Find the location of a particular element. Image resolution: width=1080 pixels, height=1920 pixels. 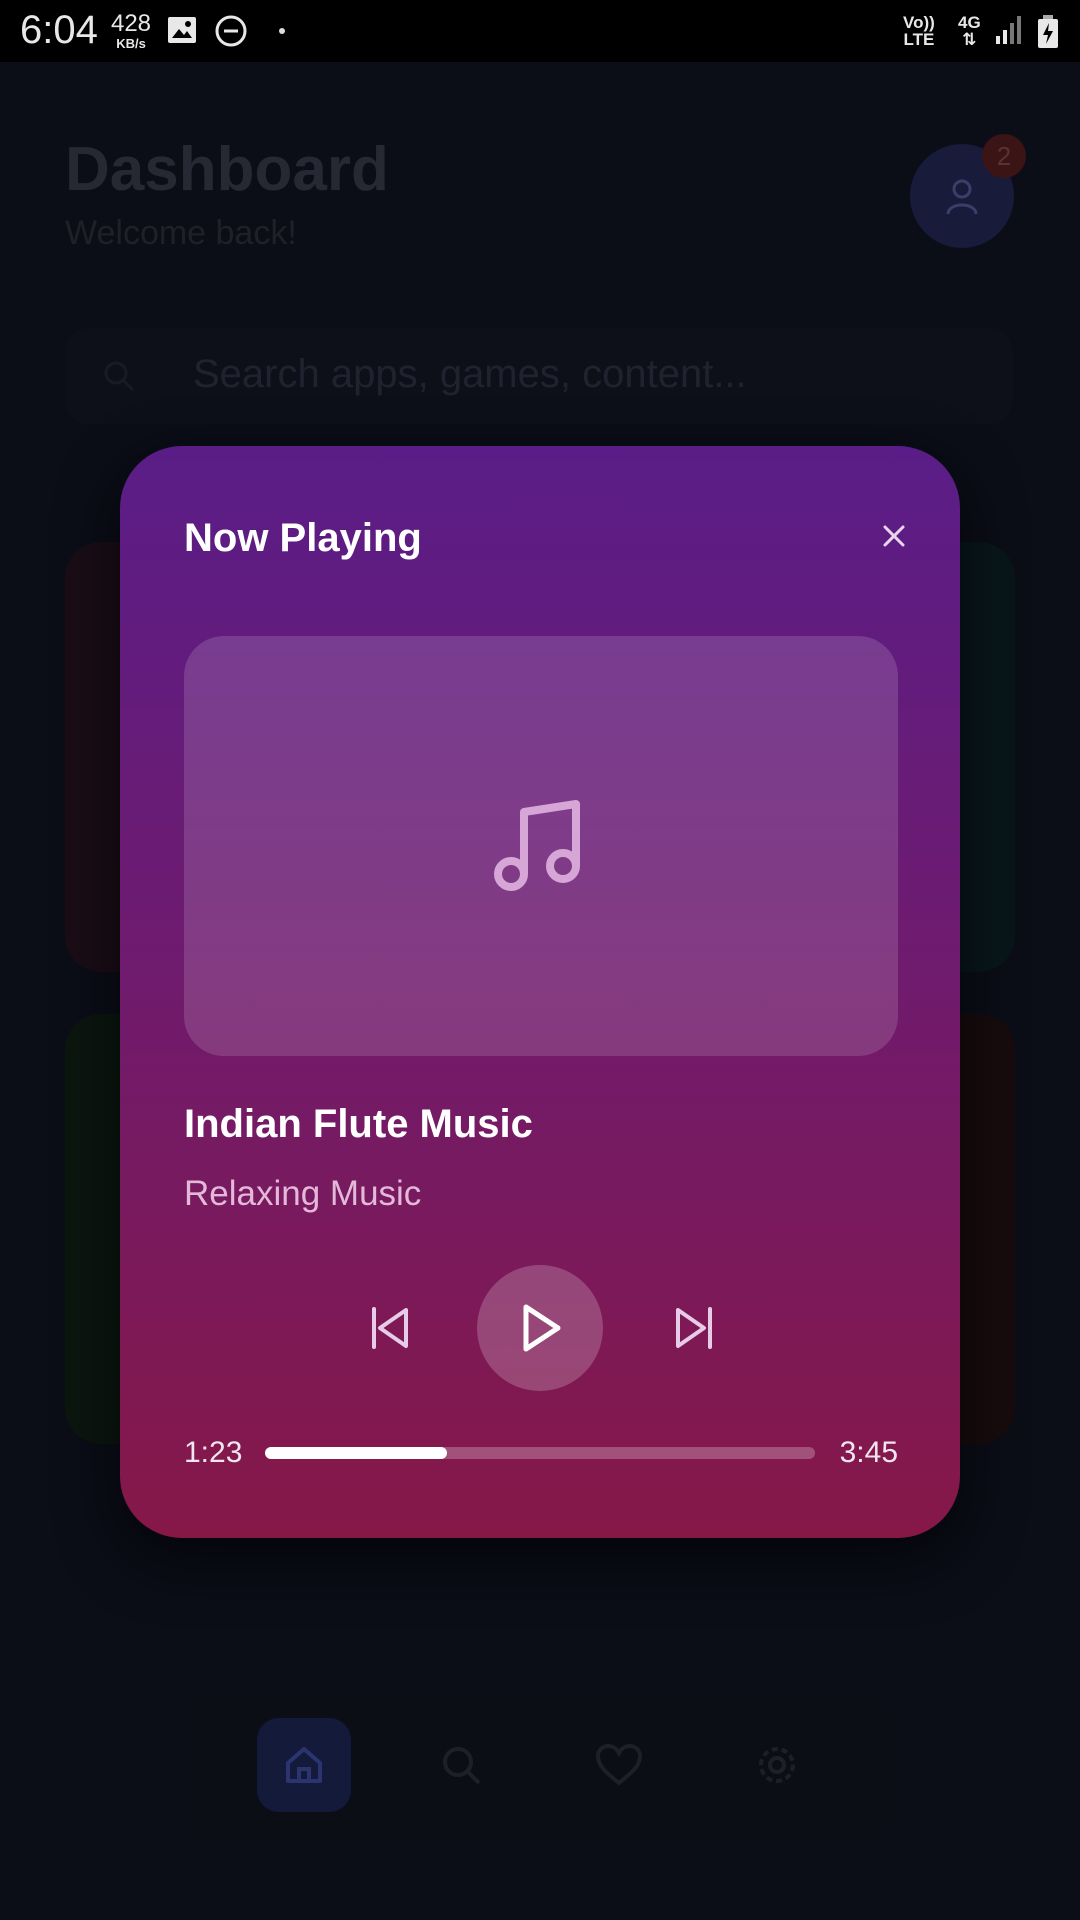

track-title: Indian Flute Music is located at coordinates (358, 1124).